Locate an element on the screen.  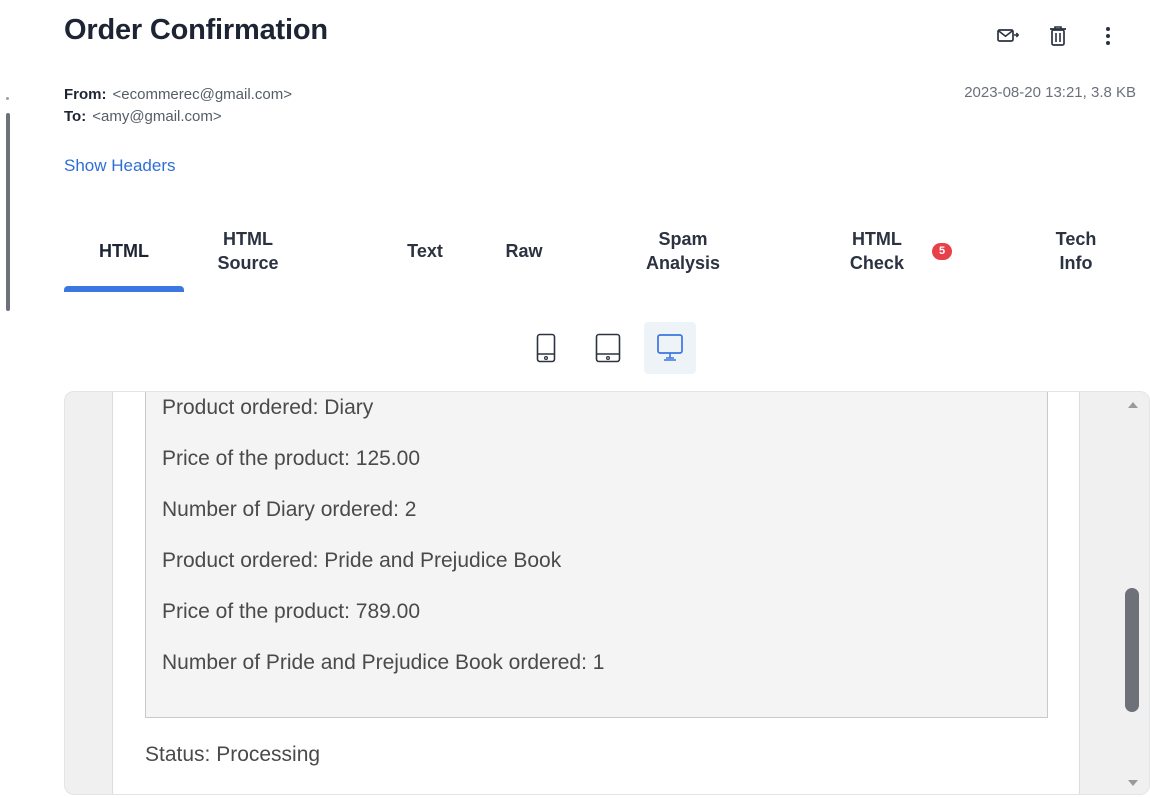
product-line-1: Product ordered: Diary is located at coordinates (268, 407).